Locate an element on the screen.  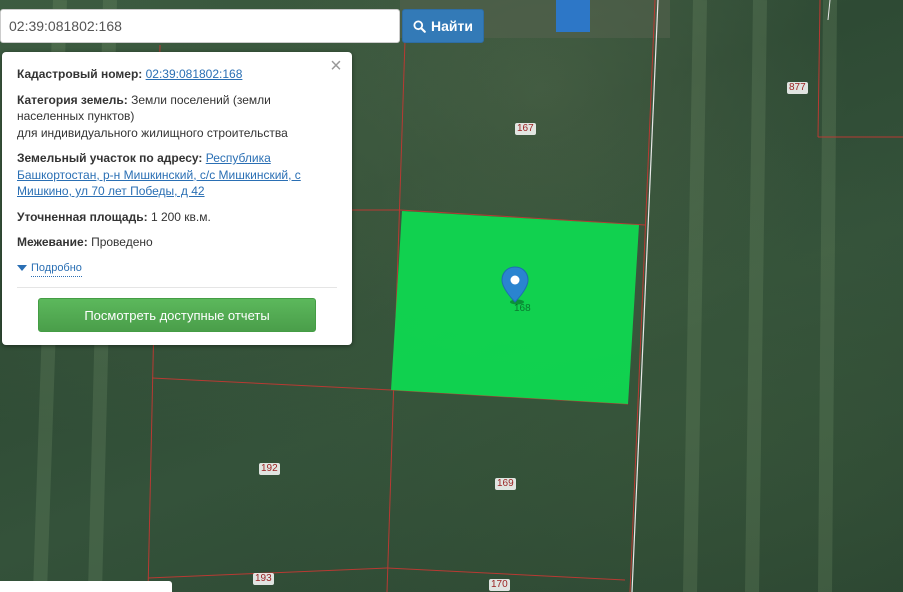
close-icon: × is located at coordinates (336, 66).